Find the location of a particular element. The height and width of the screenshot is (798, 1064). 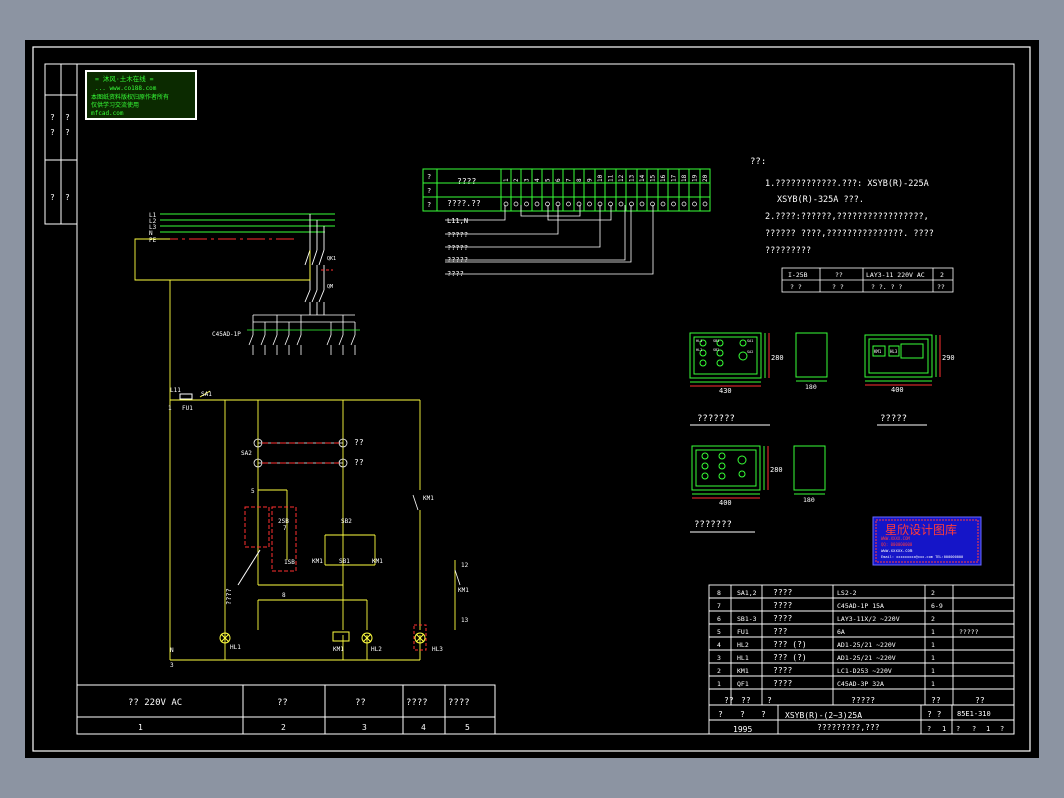

terminal-number: 8 is located at coordinates (579, 180).